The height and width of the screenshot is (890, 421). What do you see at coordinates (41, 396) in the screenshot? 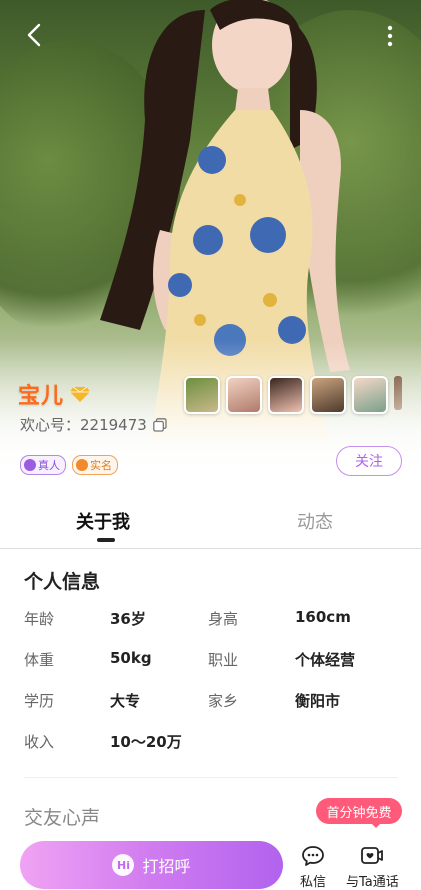
I see `profile-name: 宝儿` at bounding box center [41, 396].